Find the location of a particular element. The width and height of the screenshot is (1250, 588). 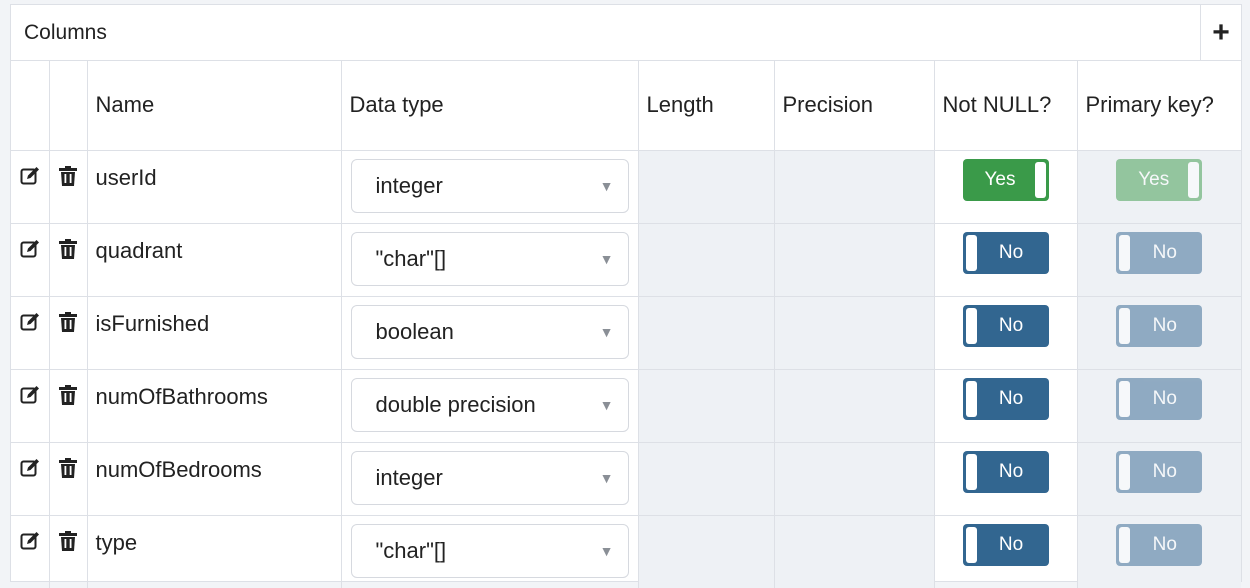

column-name: isFurnished is located at coordinates (214, 333).